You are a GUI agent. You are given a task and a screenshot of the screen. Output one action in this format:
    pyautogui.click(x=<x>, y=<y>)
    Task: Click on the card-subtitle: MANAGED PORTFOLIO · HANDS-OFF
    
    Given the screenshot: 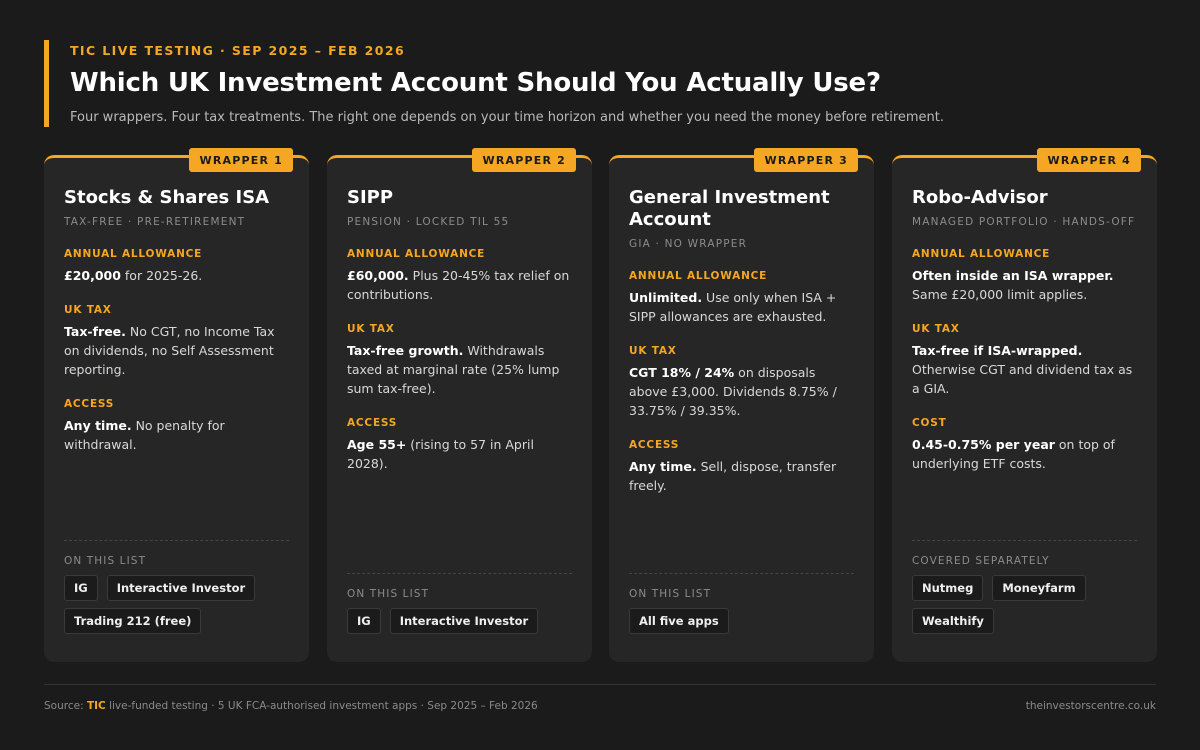 What is the action you would take?
    pyautogui.click(x=1024, y=222)
    